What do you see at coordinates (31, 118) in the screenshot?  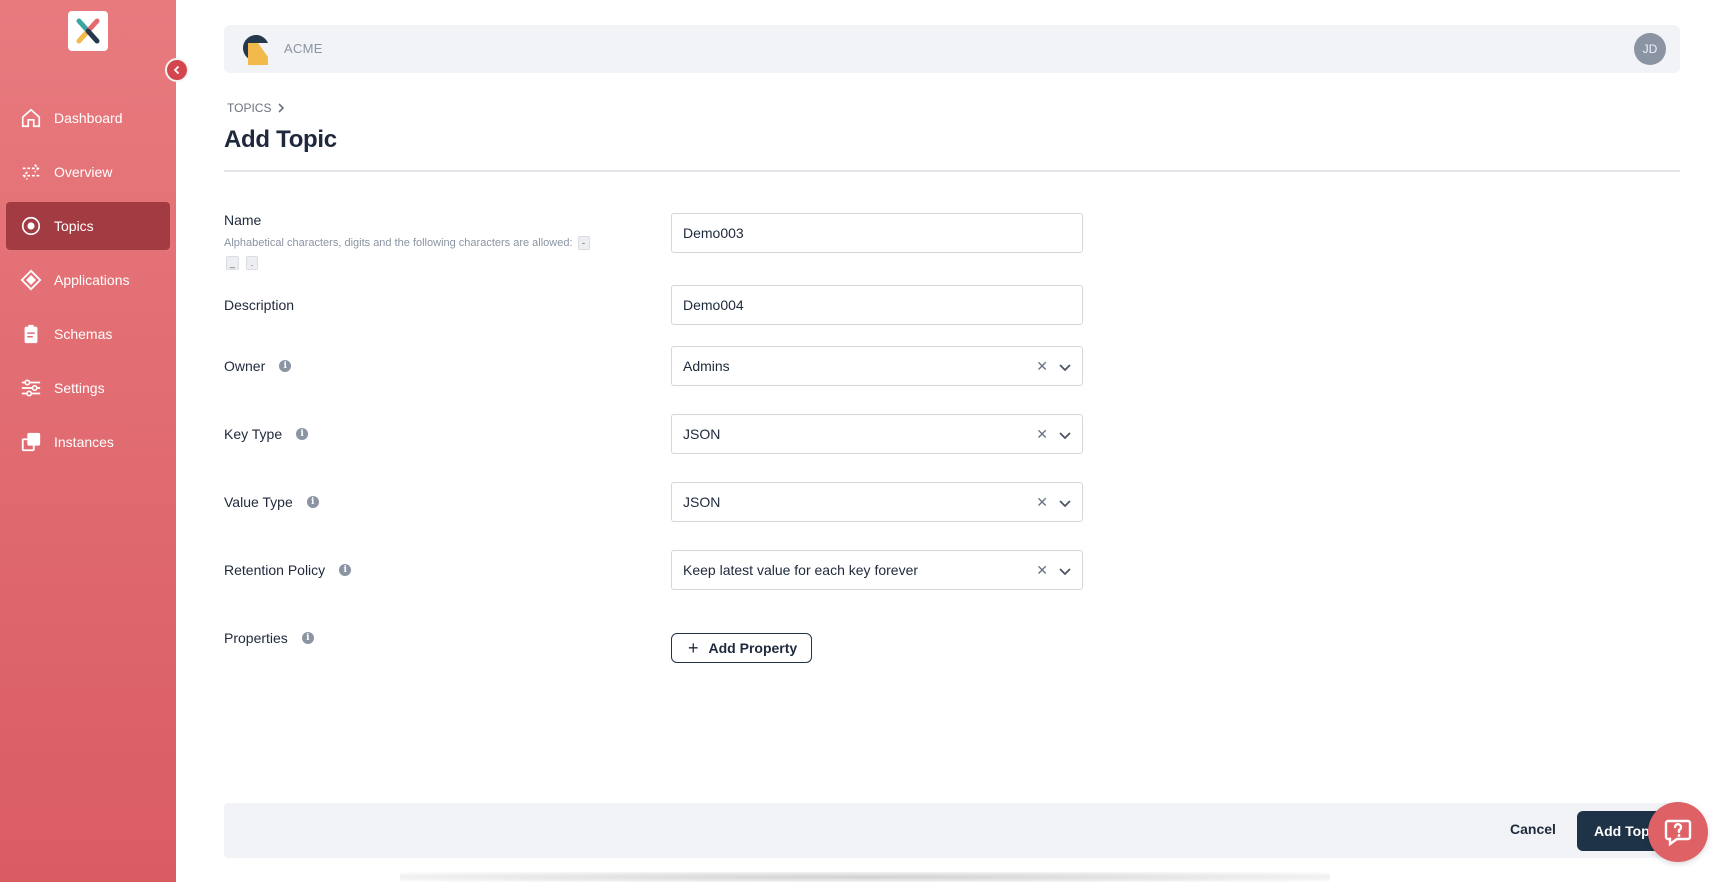 I see `home-icon` at bounding box center [31, 118].